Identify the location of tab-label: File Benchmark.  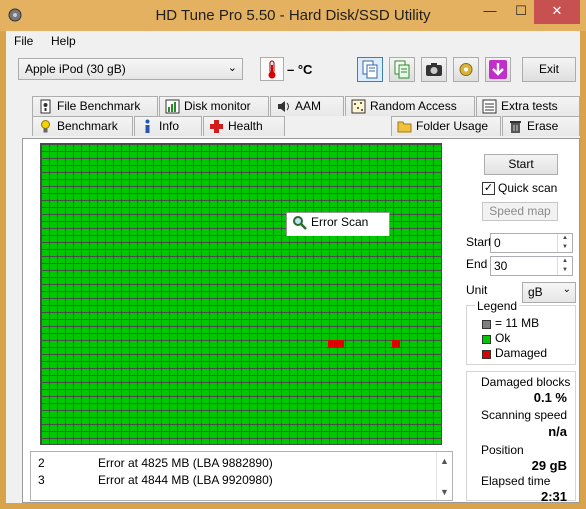
(99, 106).